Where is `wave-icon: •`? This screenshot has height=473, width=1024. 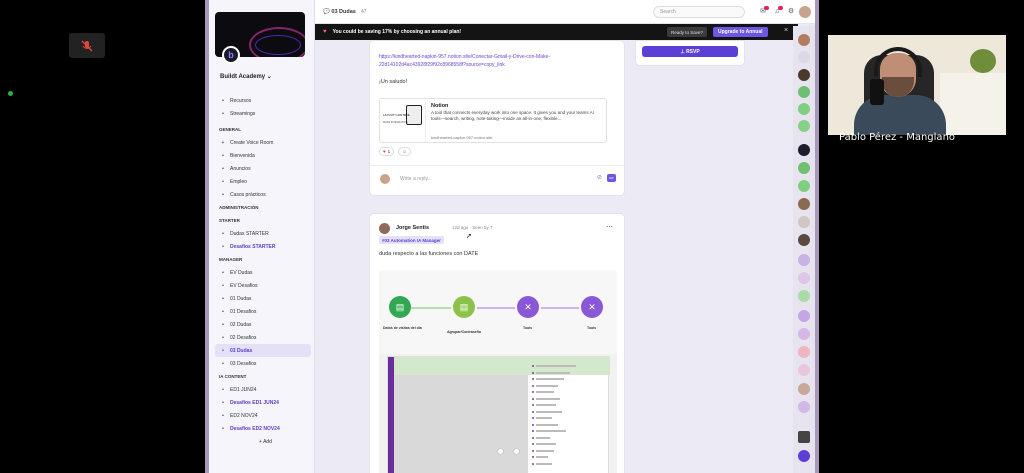 wave-icon: • is located at coordinates (223, 155).